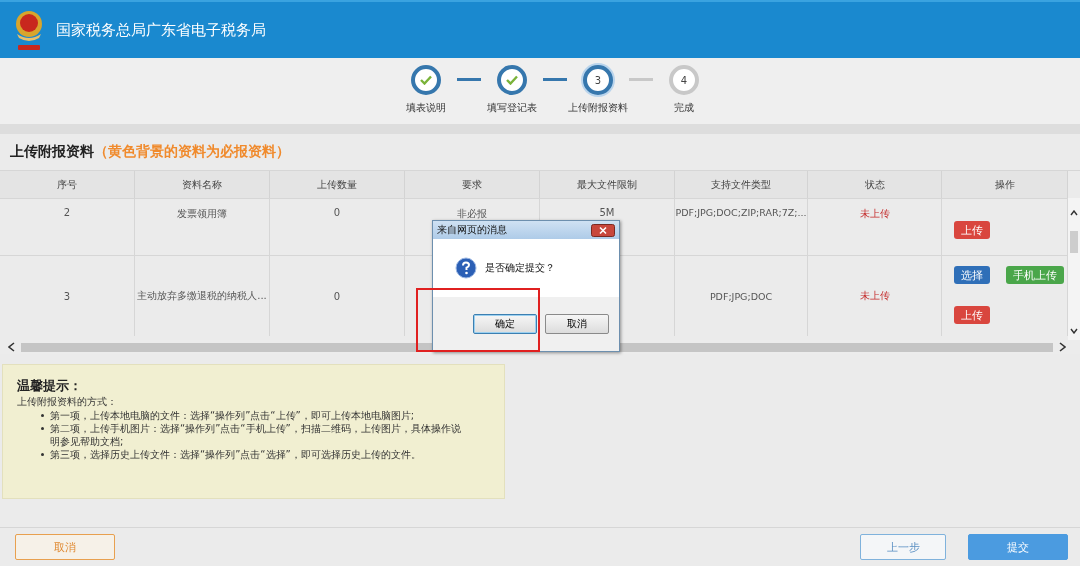 This screenshot has height=566, width=1080. What do you see at coordinates (607, 212) in the screenshot?
I see `table-cell: 5M` at bounding box center [607, 212].